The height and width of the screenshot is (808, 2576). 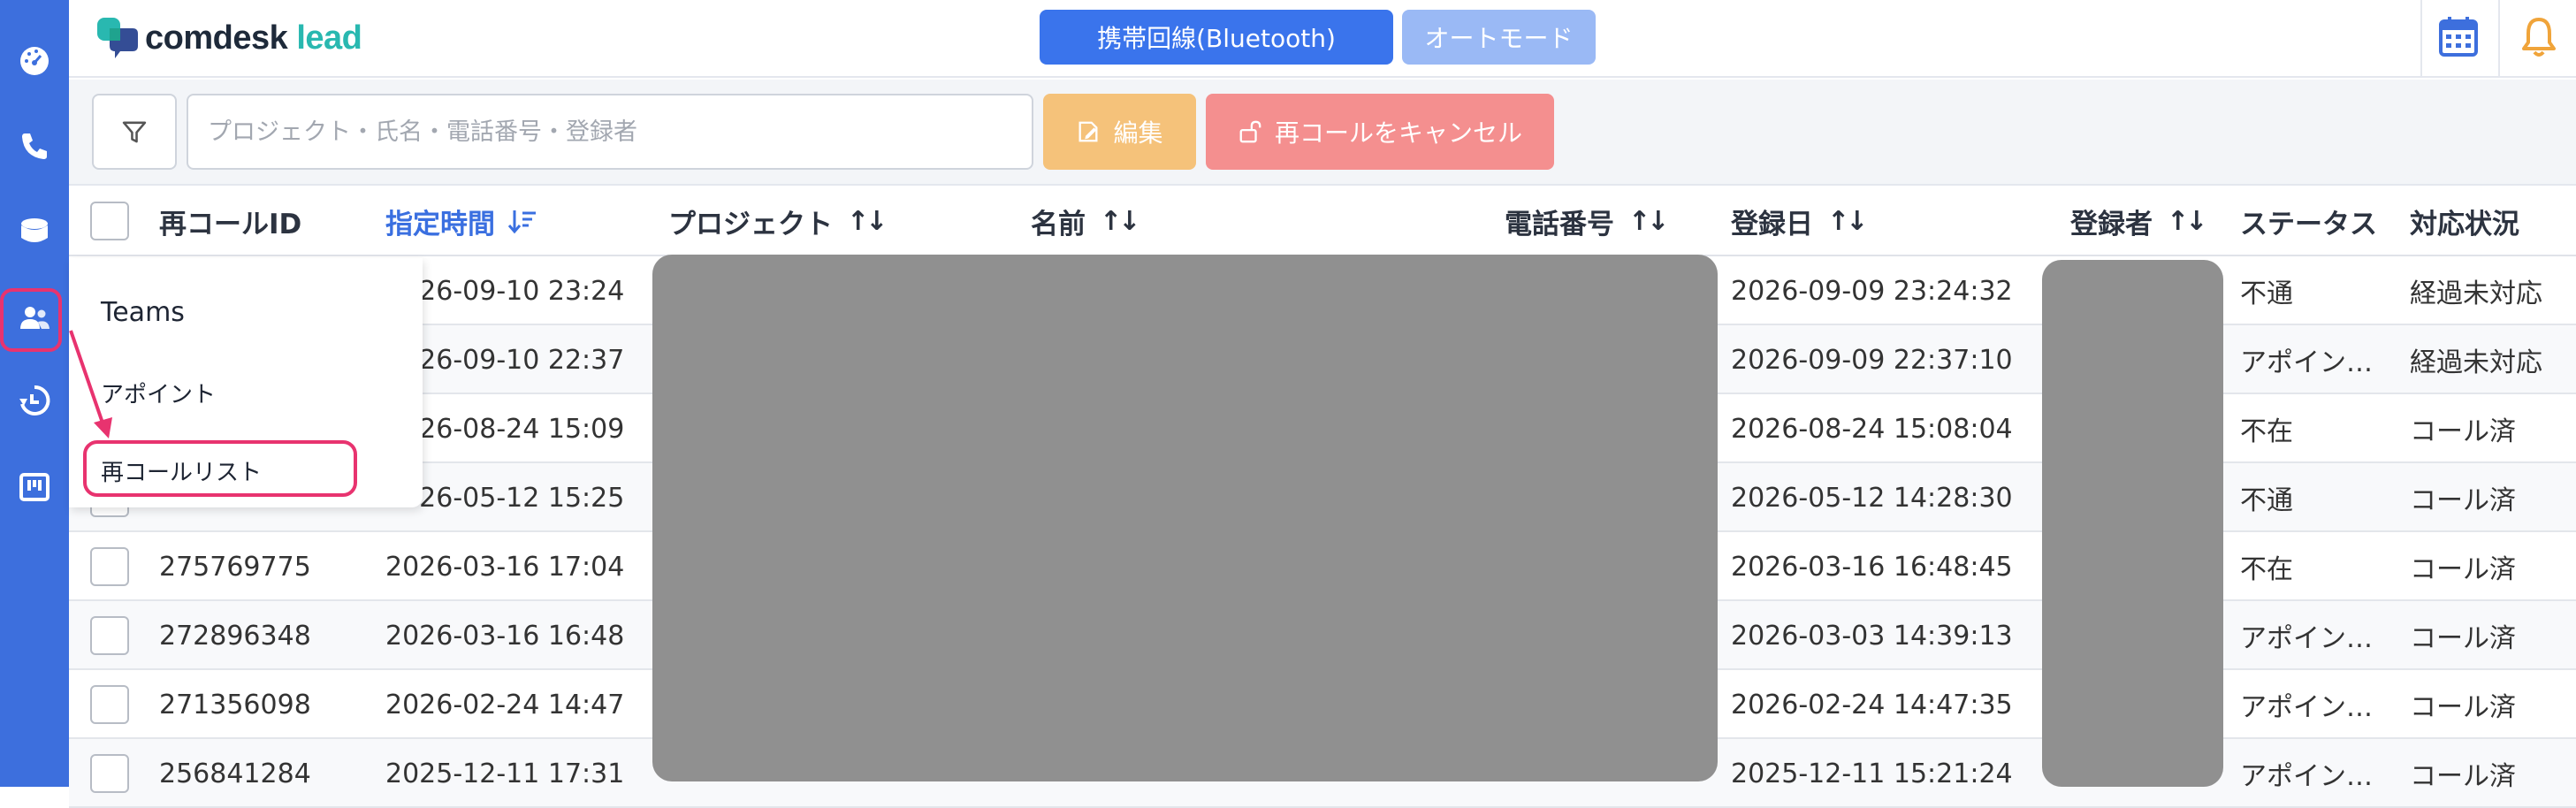 What do you see at coordinates (235, 773) in the screenshot?
I see `cell-id: 256841284` at bounding box center [235, 773].